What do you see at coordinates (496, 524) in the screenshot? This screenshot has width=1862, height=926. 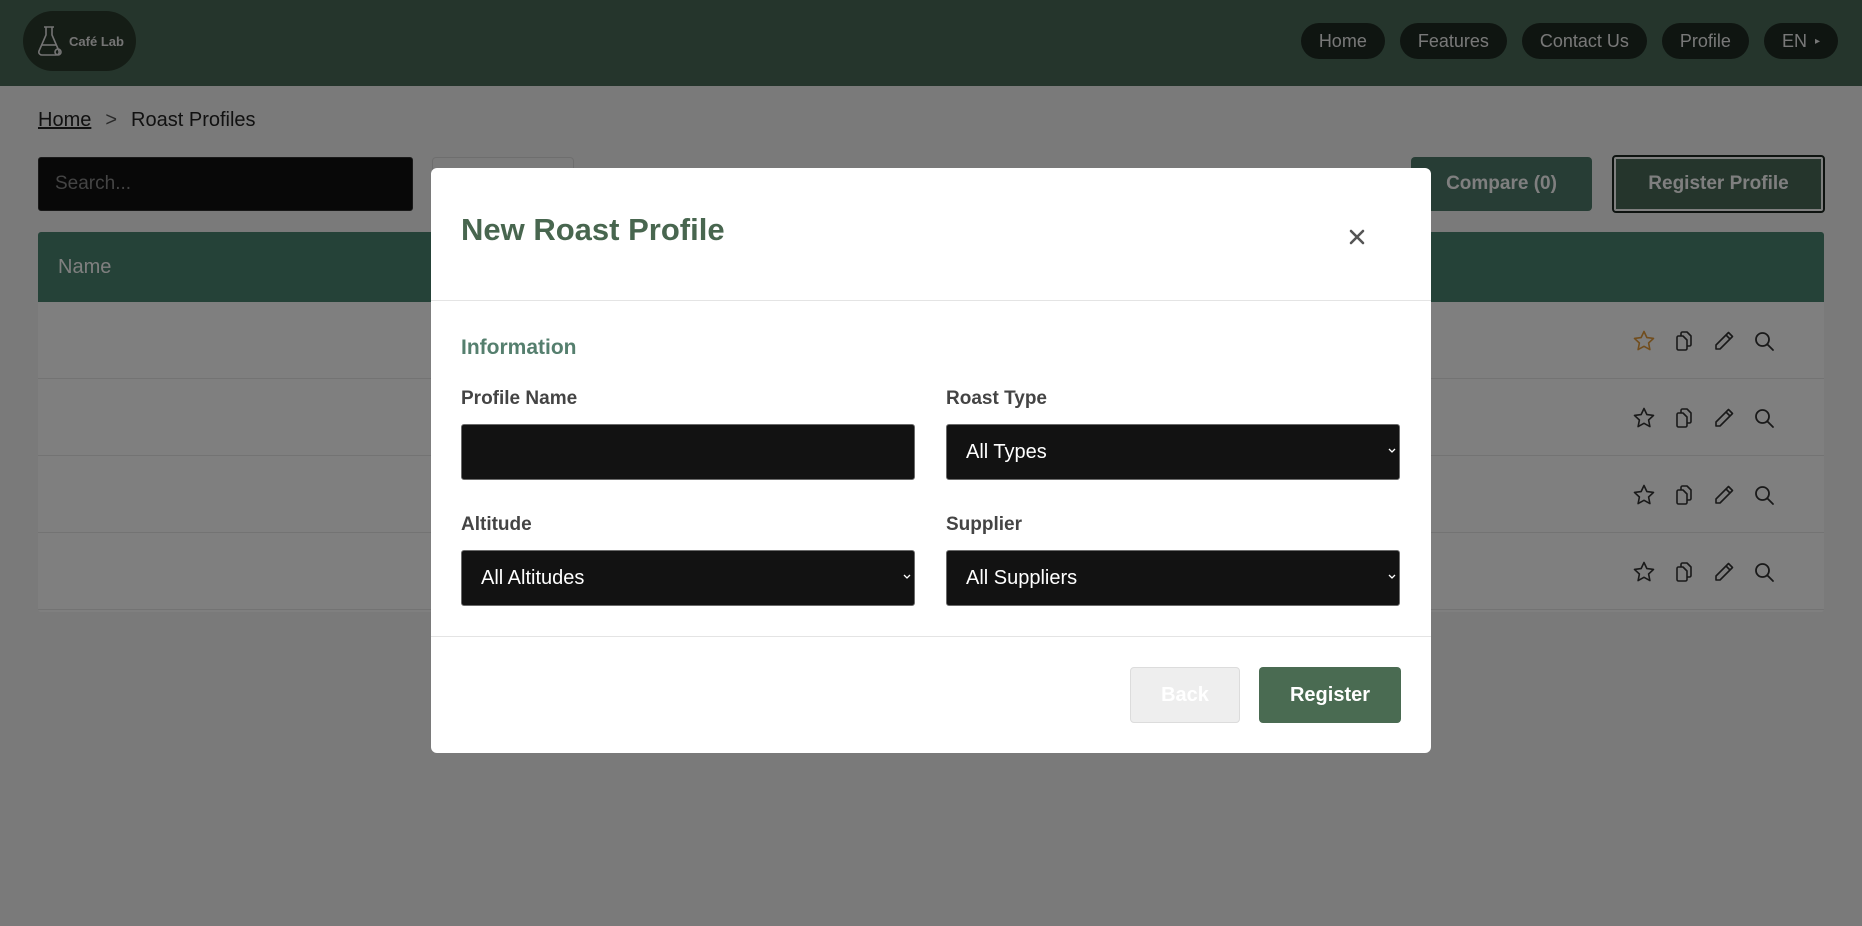 I see `altitude-label: Altitude` at bounding box center [496, 524].